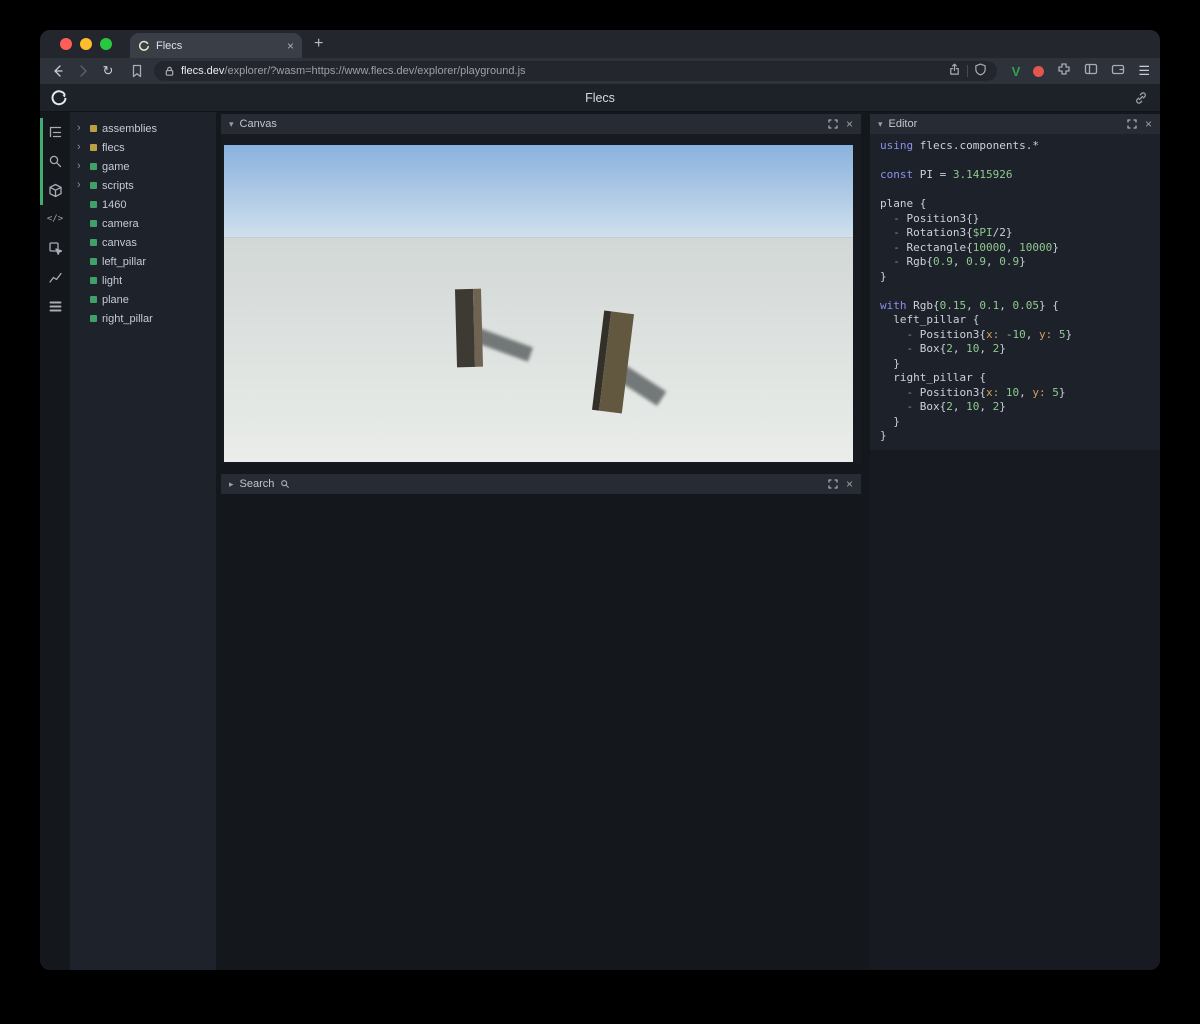  I want to click on tree-item-assemblies: › assemblies, so click(143, 128).